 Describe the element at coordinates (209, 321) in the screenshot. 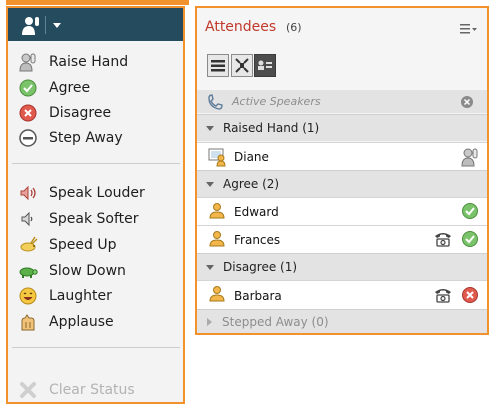

I see `chevron-right-icon` at that location.